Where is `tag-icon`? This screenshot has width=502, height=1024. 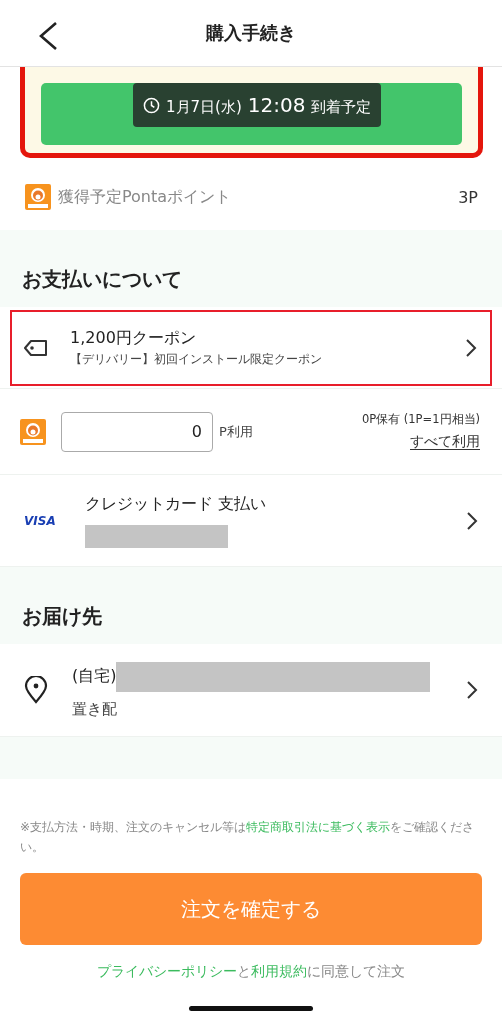
tag-icon is located at coordinates (36, 347).